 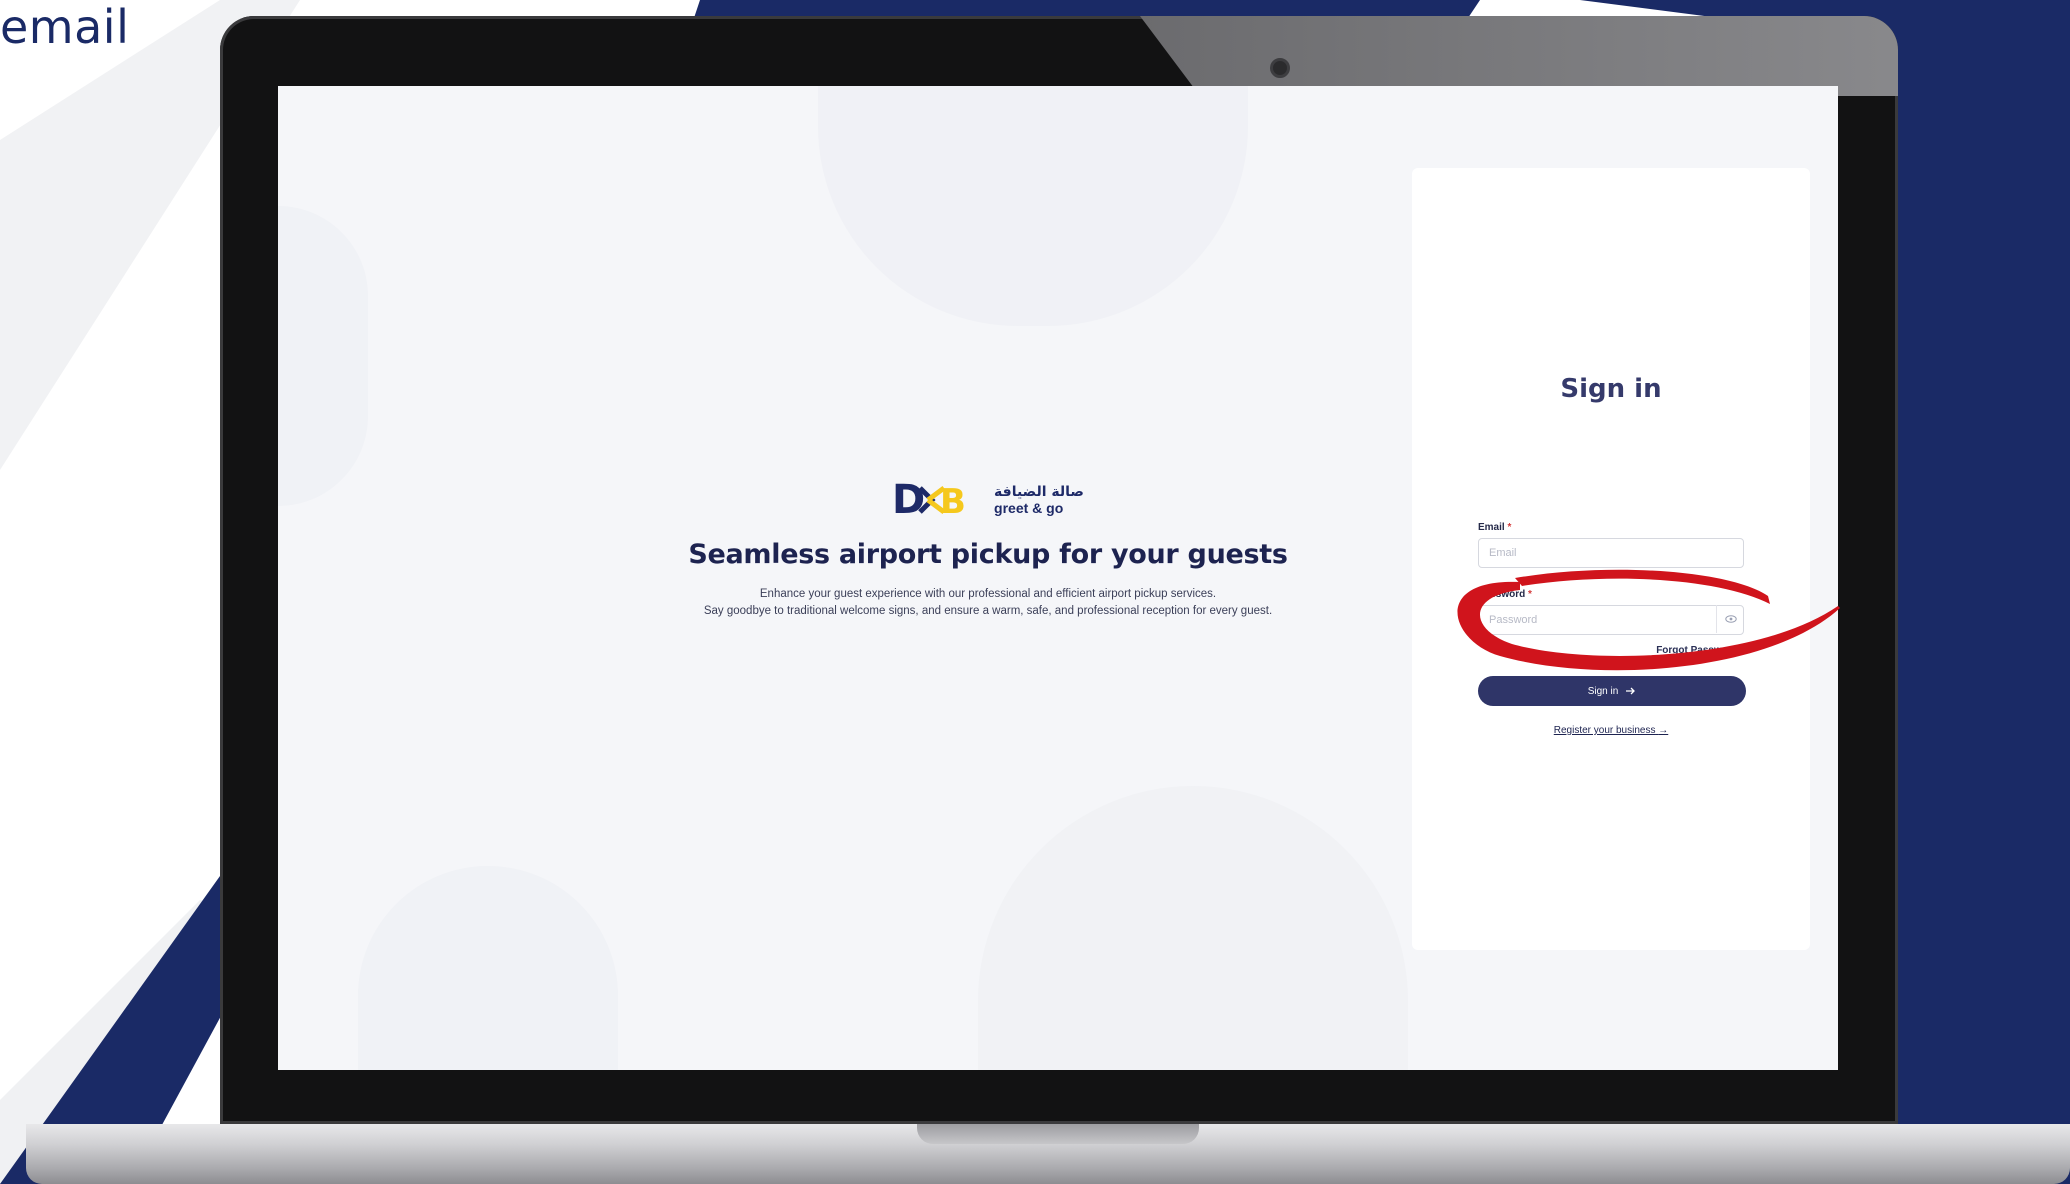 I want to click on webcam-icon, so click(x=1280, y=68).